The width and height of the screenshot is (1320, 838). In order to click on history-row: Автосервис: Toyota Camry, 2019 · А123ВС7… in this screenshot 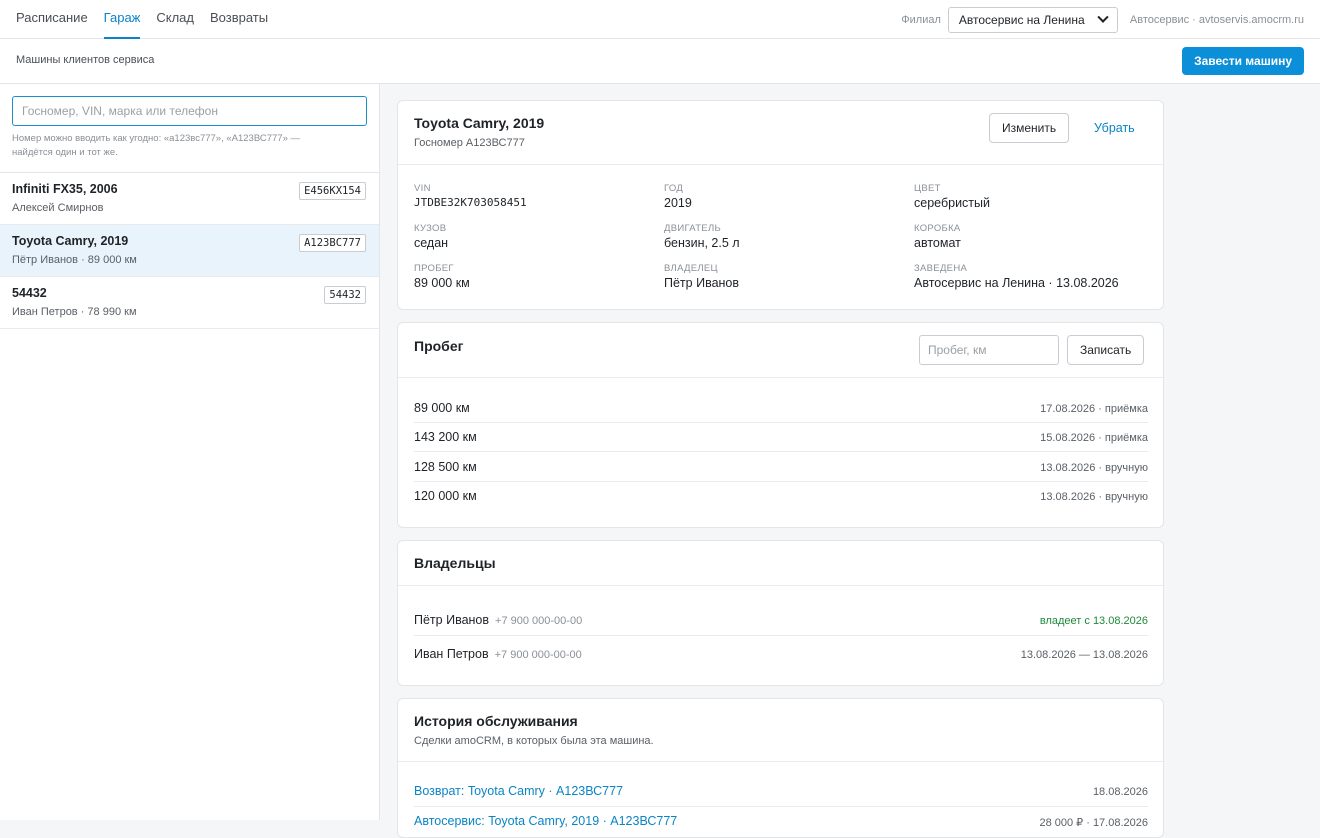, I will do `click(781, 822)`.